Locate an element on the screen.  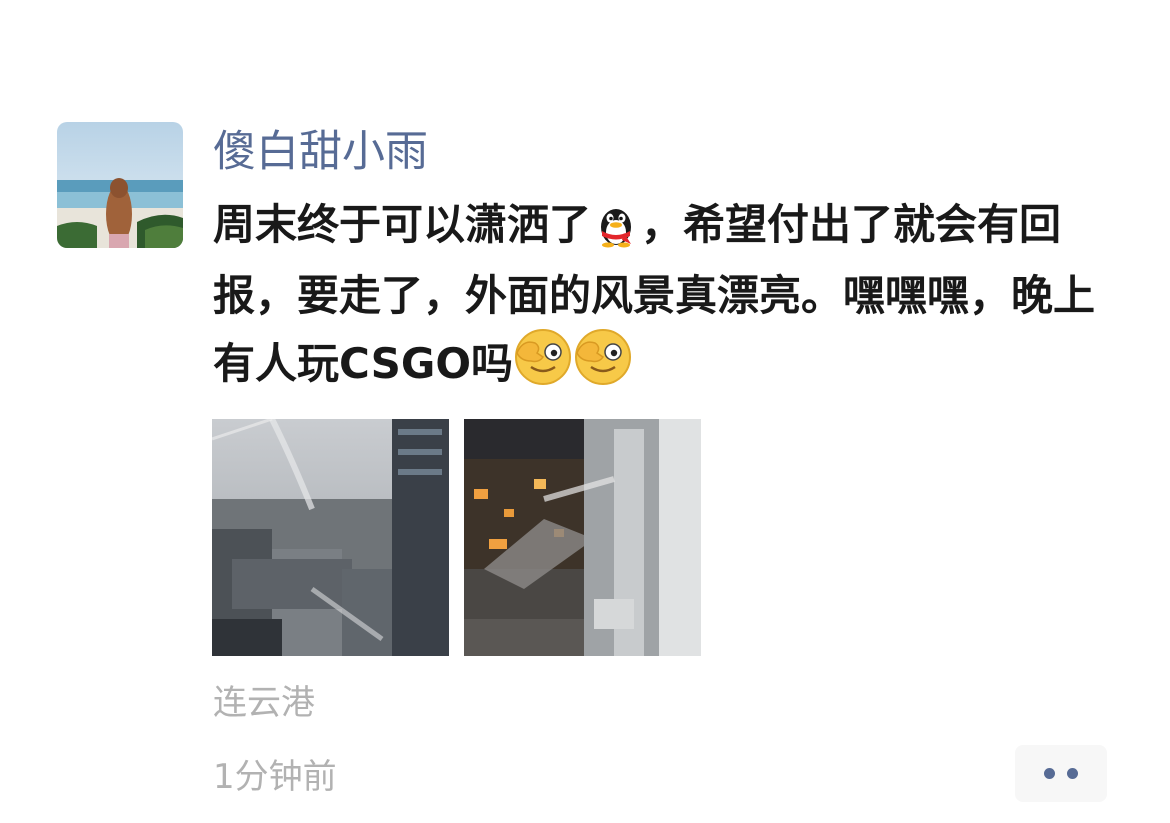
location-label: 连云港 is located at coordinates (264, 703).